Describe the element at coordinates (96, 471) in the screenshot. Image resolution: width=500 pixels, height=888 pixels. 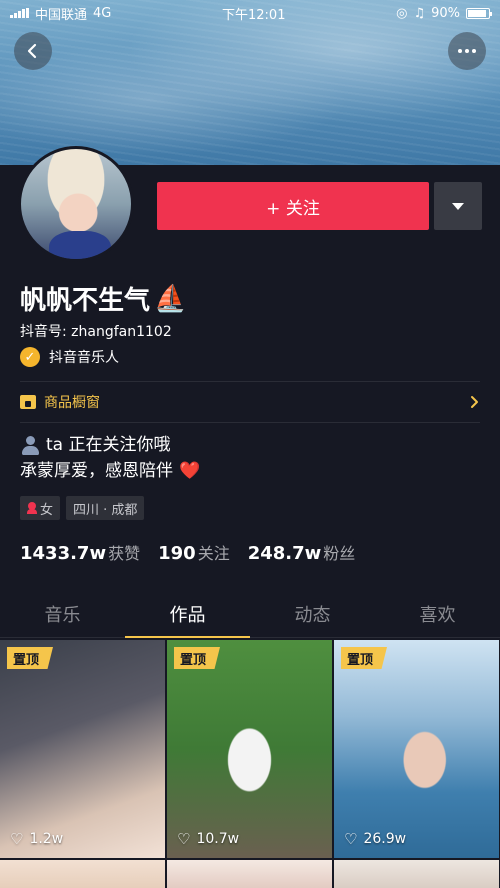
I see `bio-line-2: 承蒙厚爱，感恩陪伴` at that location.